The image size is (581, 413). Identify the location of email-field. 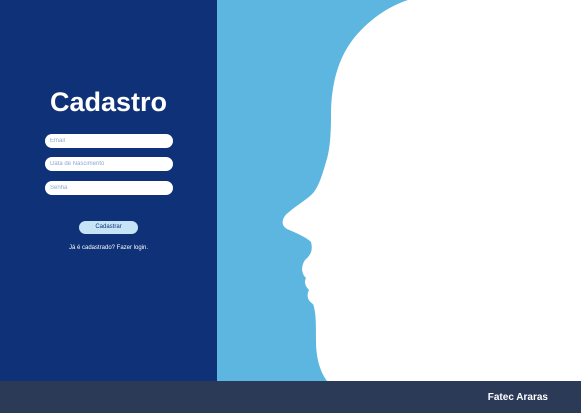
(109, 141).